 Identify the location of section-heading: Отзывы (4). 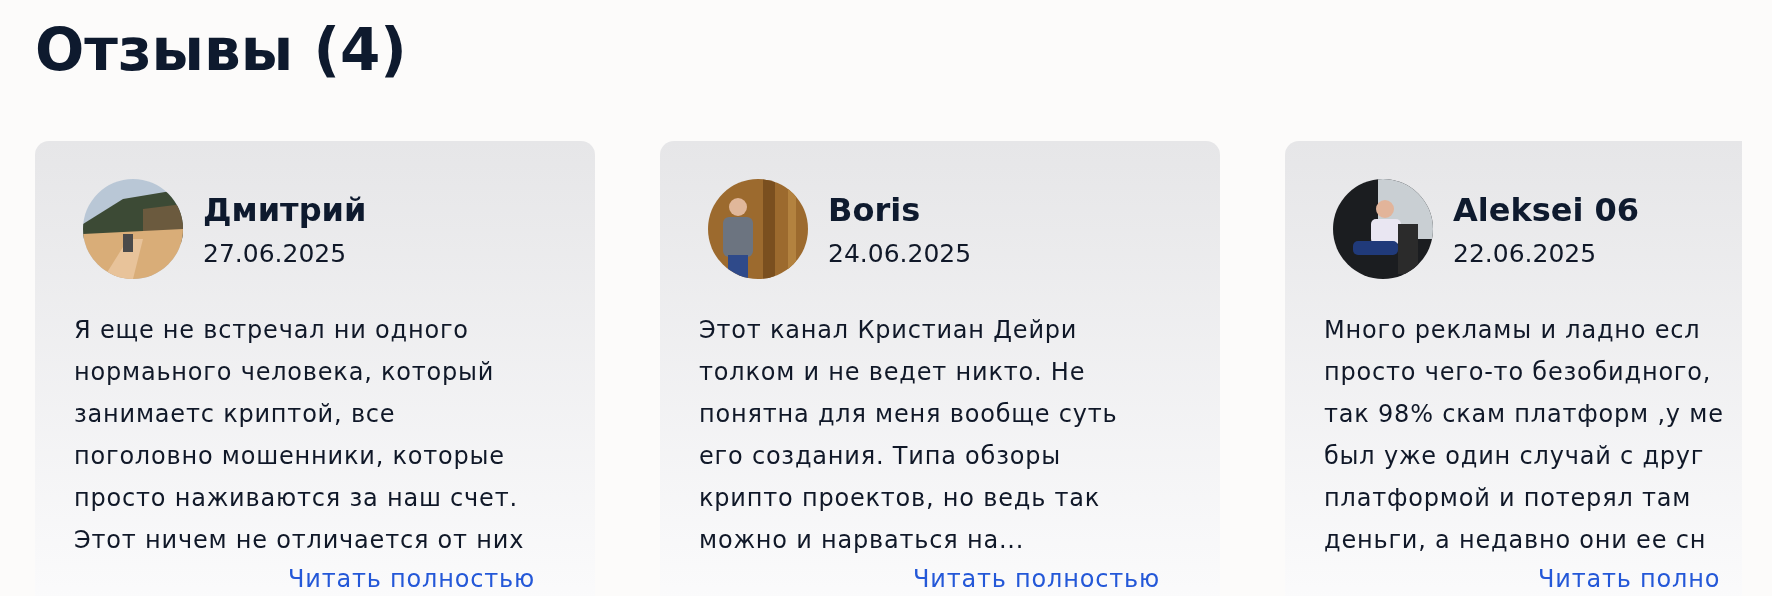
(221, 50).